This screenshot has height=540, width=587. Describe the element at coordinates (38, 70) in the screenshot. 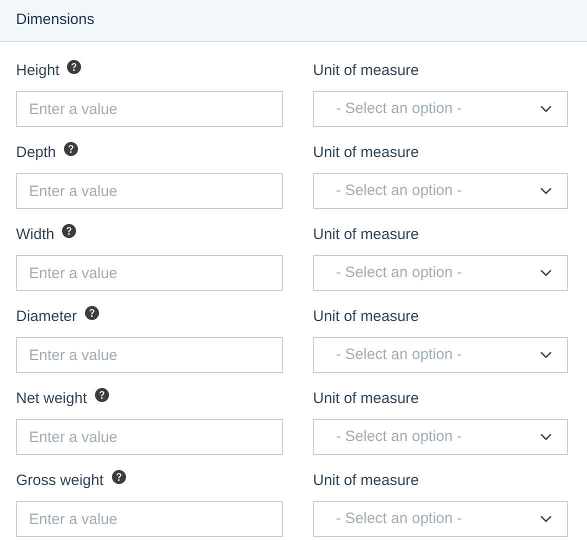

I see `field-label: Height` at that location.